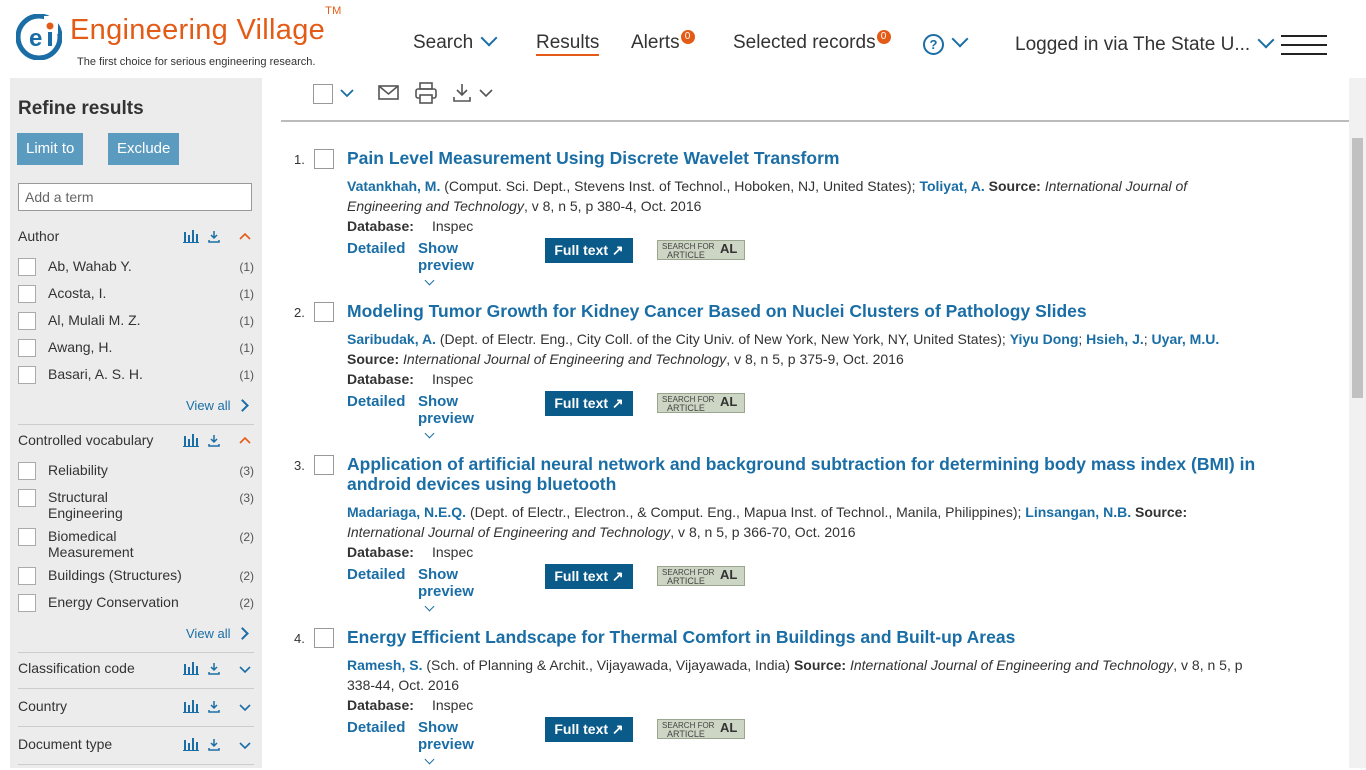 The width and height of the screenshot is (1366, 770). What do you see at coordinates (136, 710) in the screenshot?
I see `facet-country-header: Country` at bounding box center [136, 710].